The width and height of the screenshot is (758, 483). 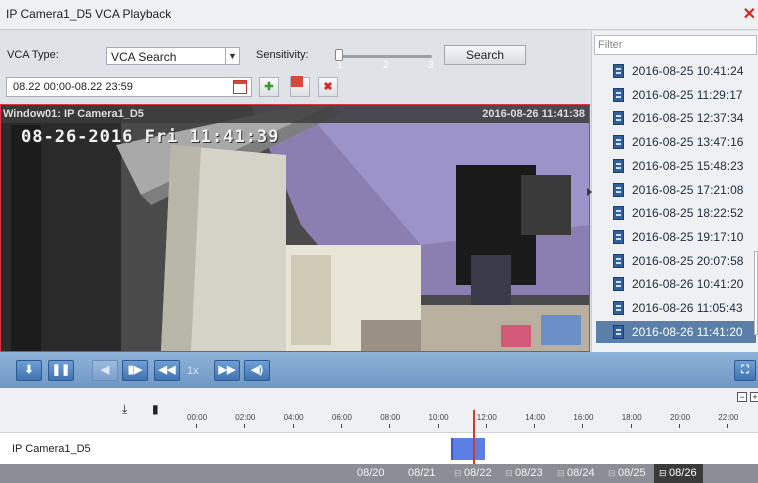 I want to click on pause-button: ❚❚, so click(x=61, y=370).